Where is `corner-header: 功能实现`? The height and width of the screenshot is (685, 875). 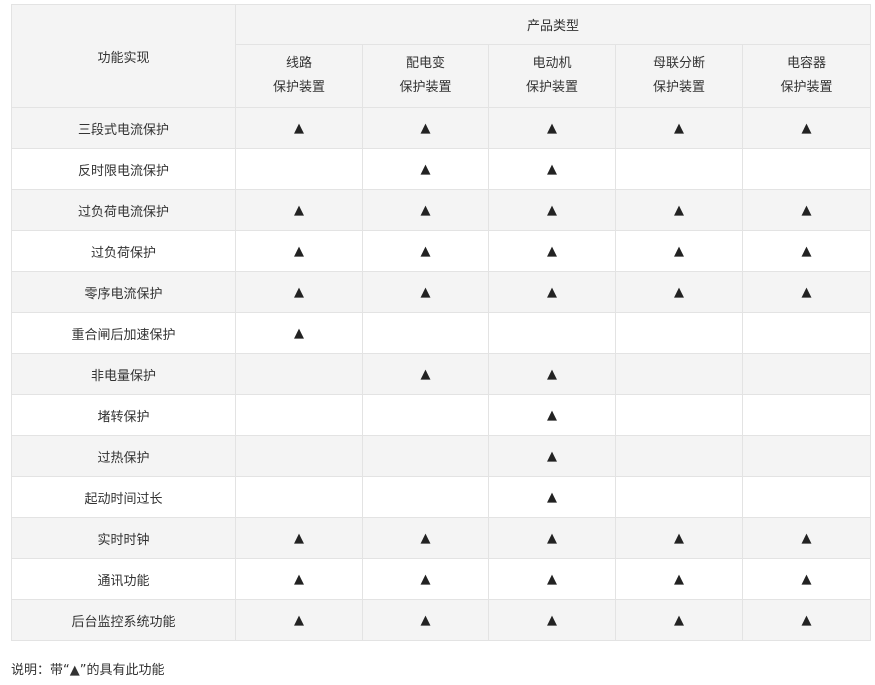
corner-header: 功能实现 is located at coordinates (123, 56).